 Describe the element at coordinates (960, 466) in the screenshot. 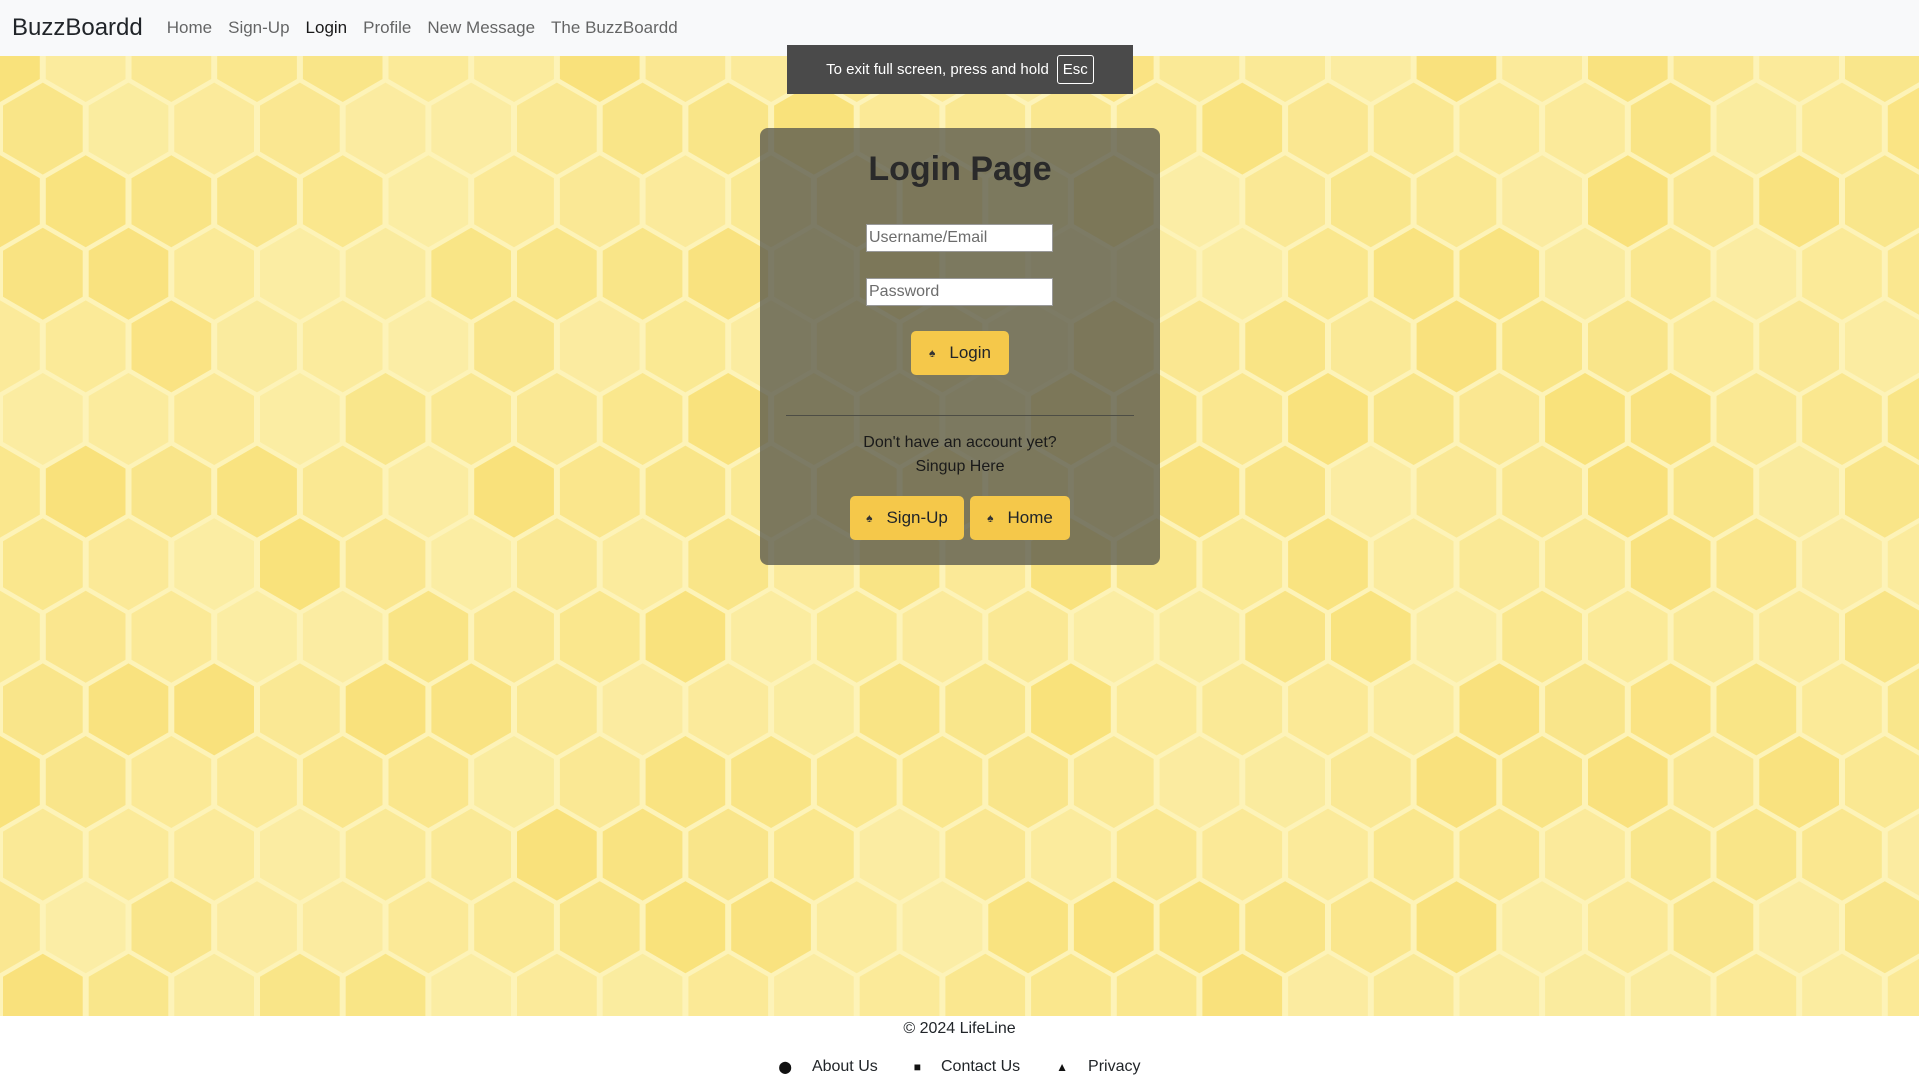

I see `signup-prompt-line2: Singup Here` at that location.